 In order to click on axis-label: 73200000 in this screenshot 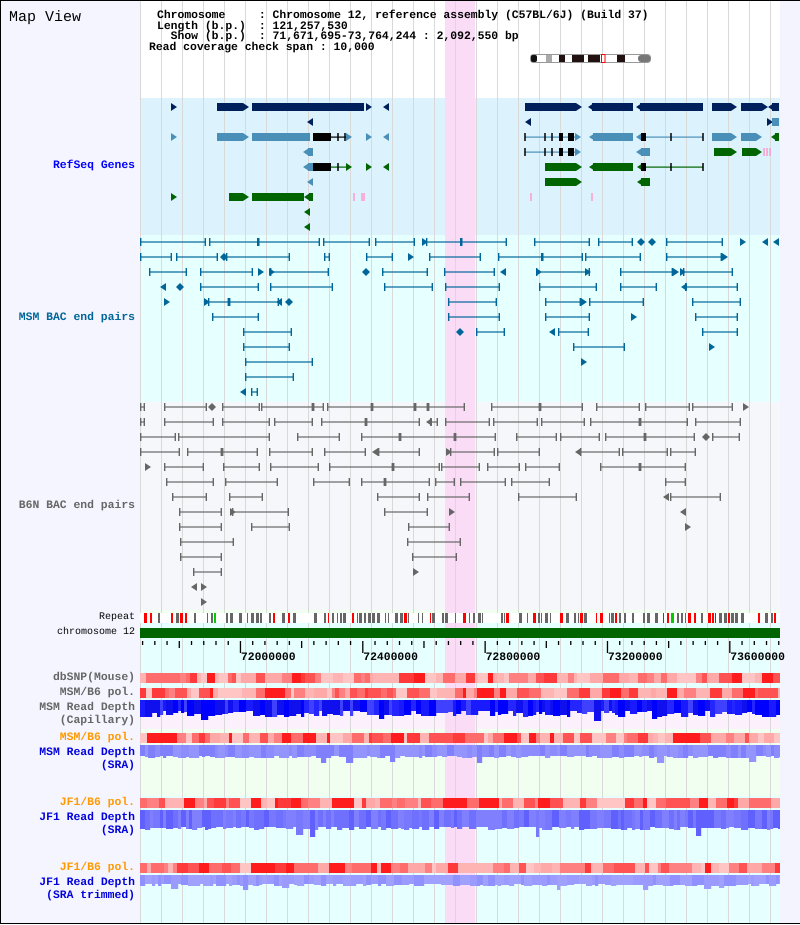, I will do `click(635, 658)`.